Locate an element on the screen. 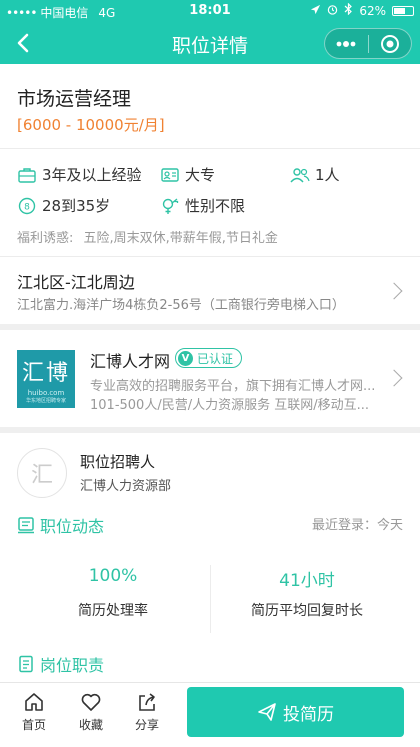 This screenshot has width=420, height=747. target-close-icon is located at coordinates (389, 43).